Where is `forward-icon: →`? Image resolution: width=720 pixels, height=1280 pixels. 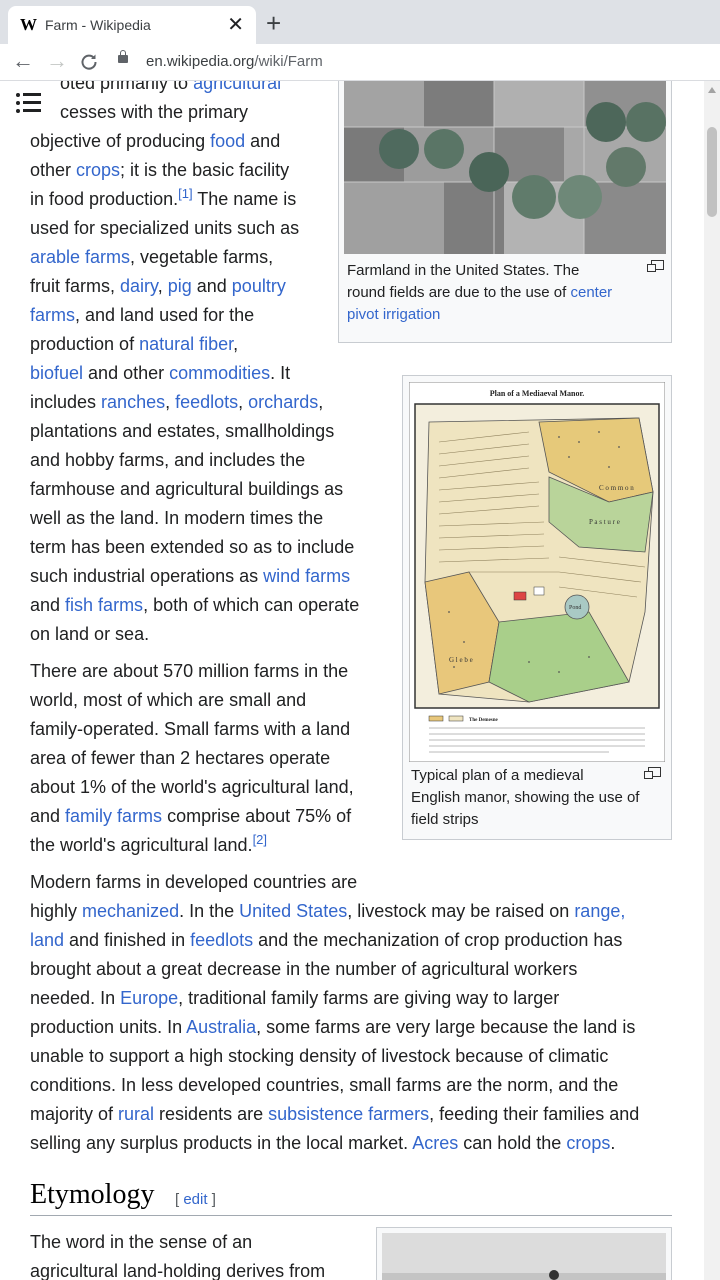 forward-icon: → is located at coordinates (57, 61).